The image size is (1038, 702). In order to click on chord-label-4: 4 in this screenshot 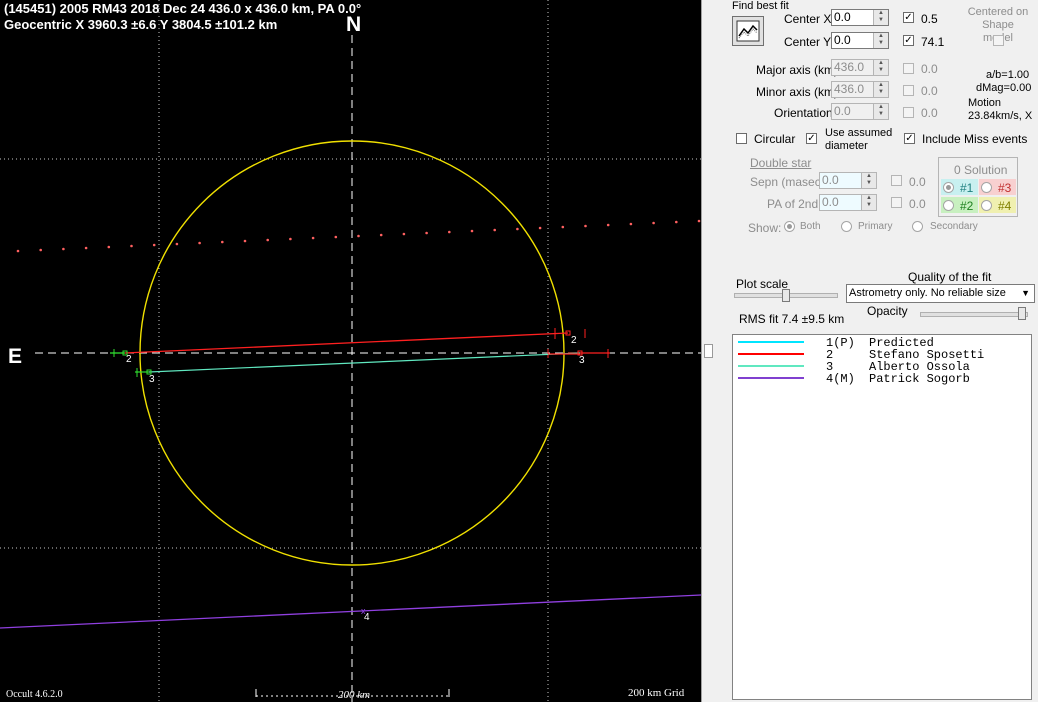, I will do `click(367, 617)`.